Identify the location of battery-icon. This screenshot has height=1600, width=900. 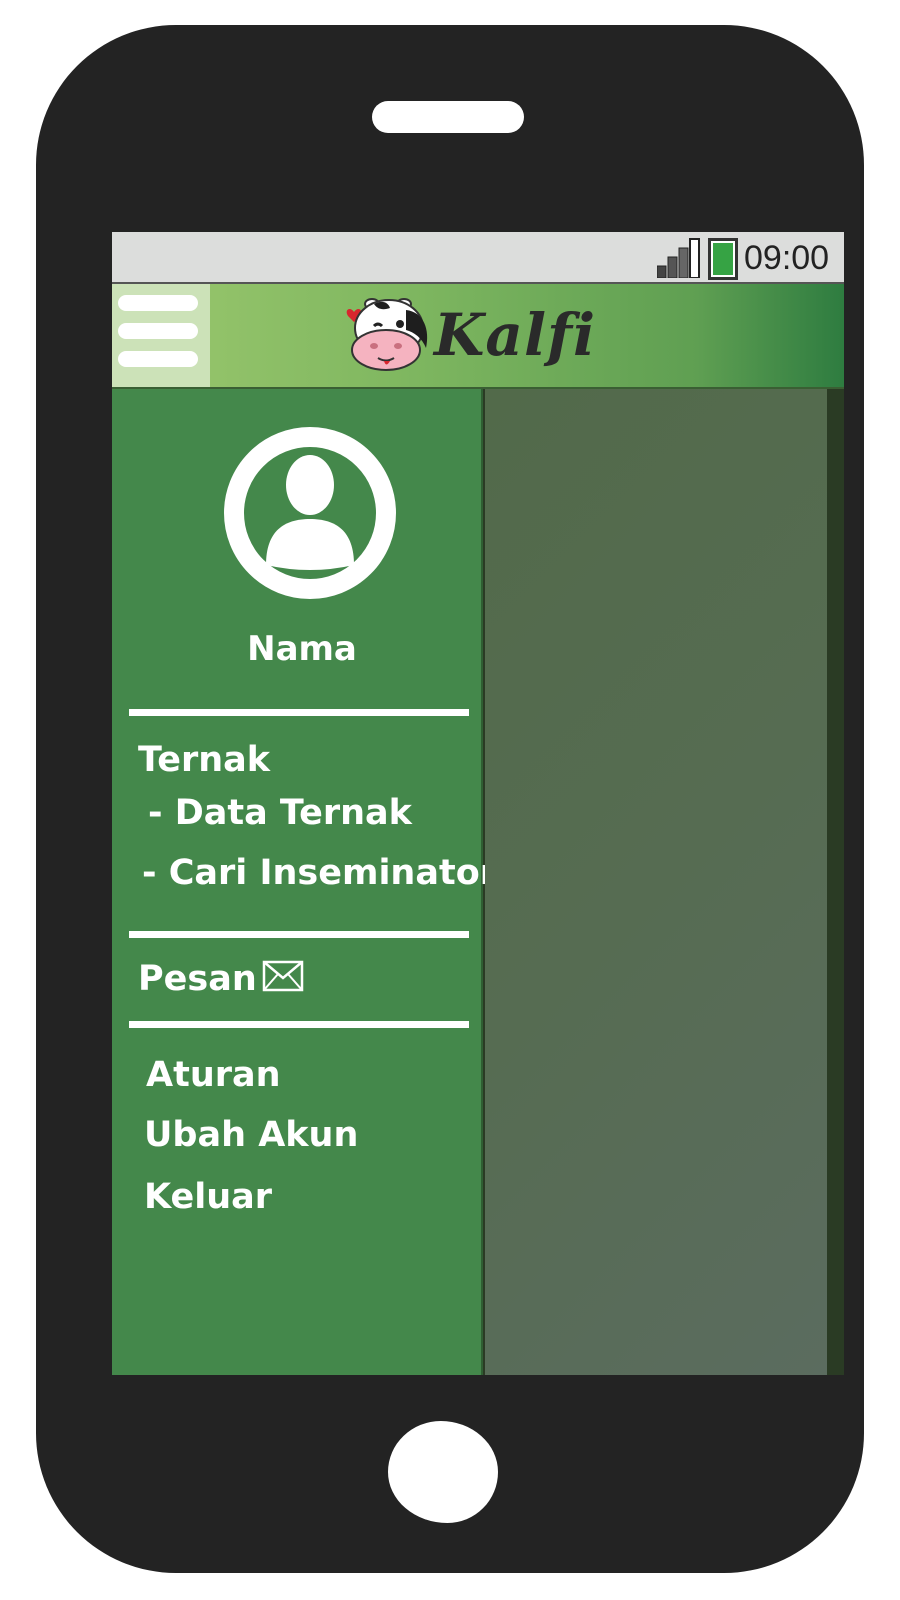
(723, 259).